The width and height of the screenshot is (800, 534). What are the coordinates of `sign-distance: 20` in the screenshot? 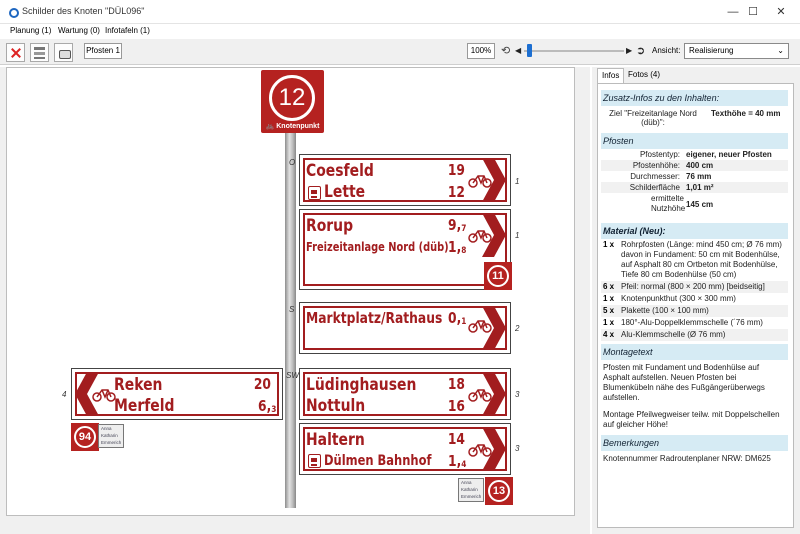 It's located at (262, 384).